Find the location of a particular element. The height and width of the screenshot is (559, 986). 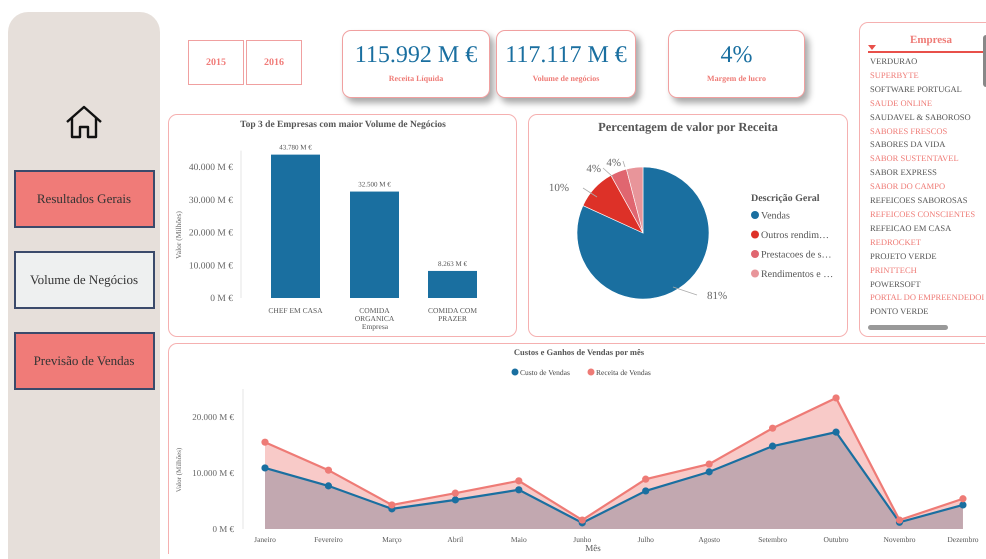

kpi-value: 115.992 M € is located at coordinates (416, 55).